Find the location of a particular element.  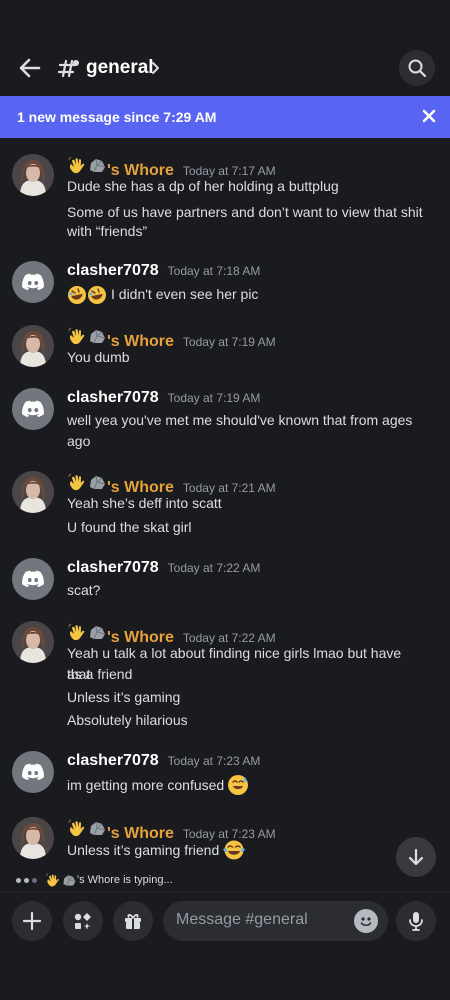

emoji-icon is located at coordinates (366, 922).